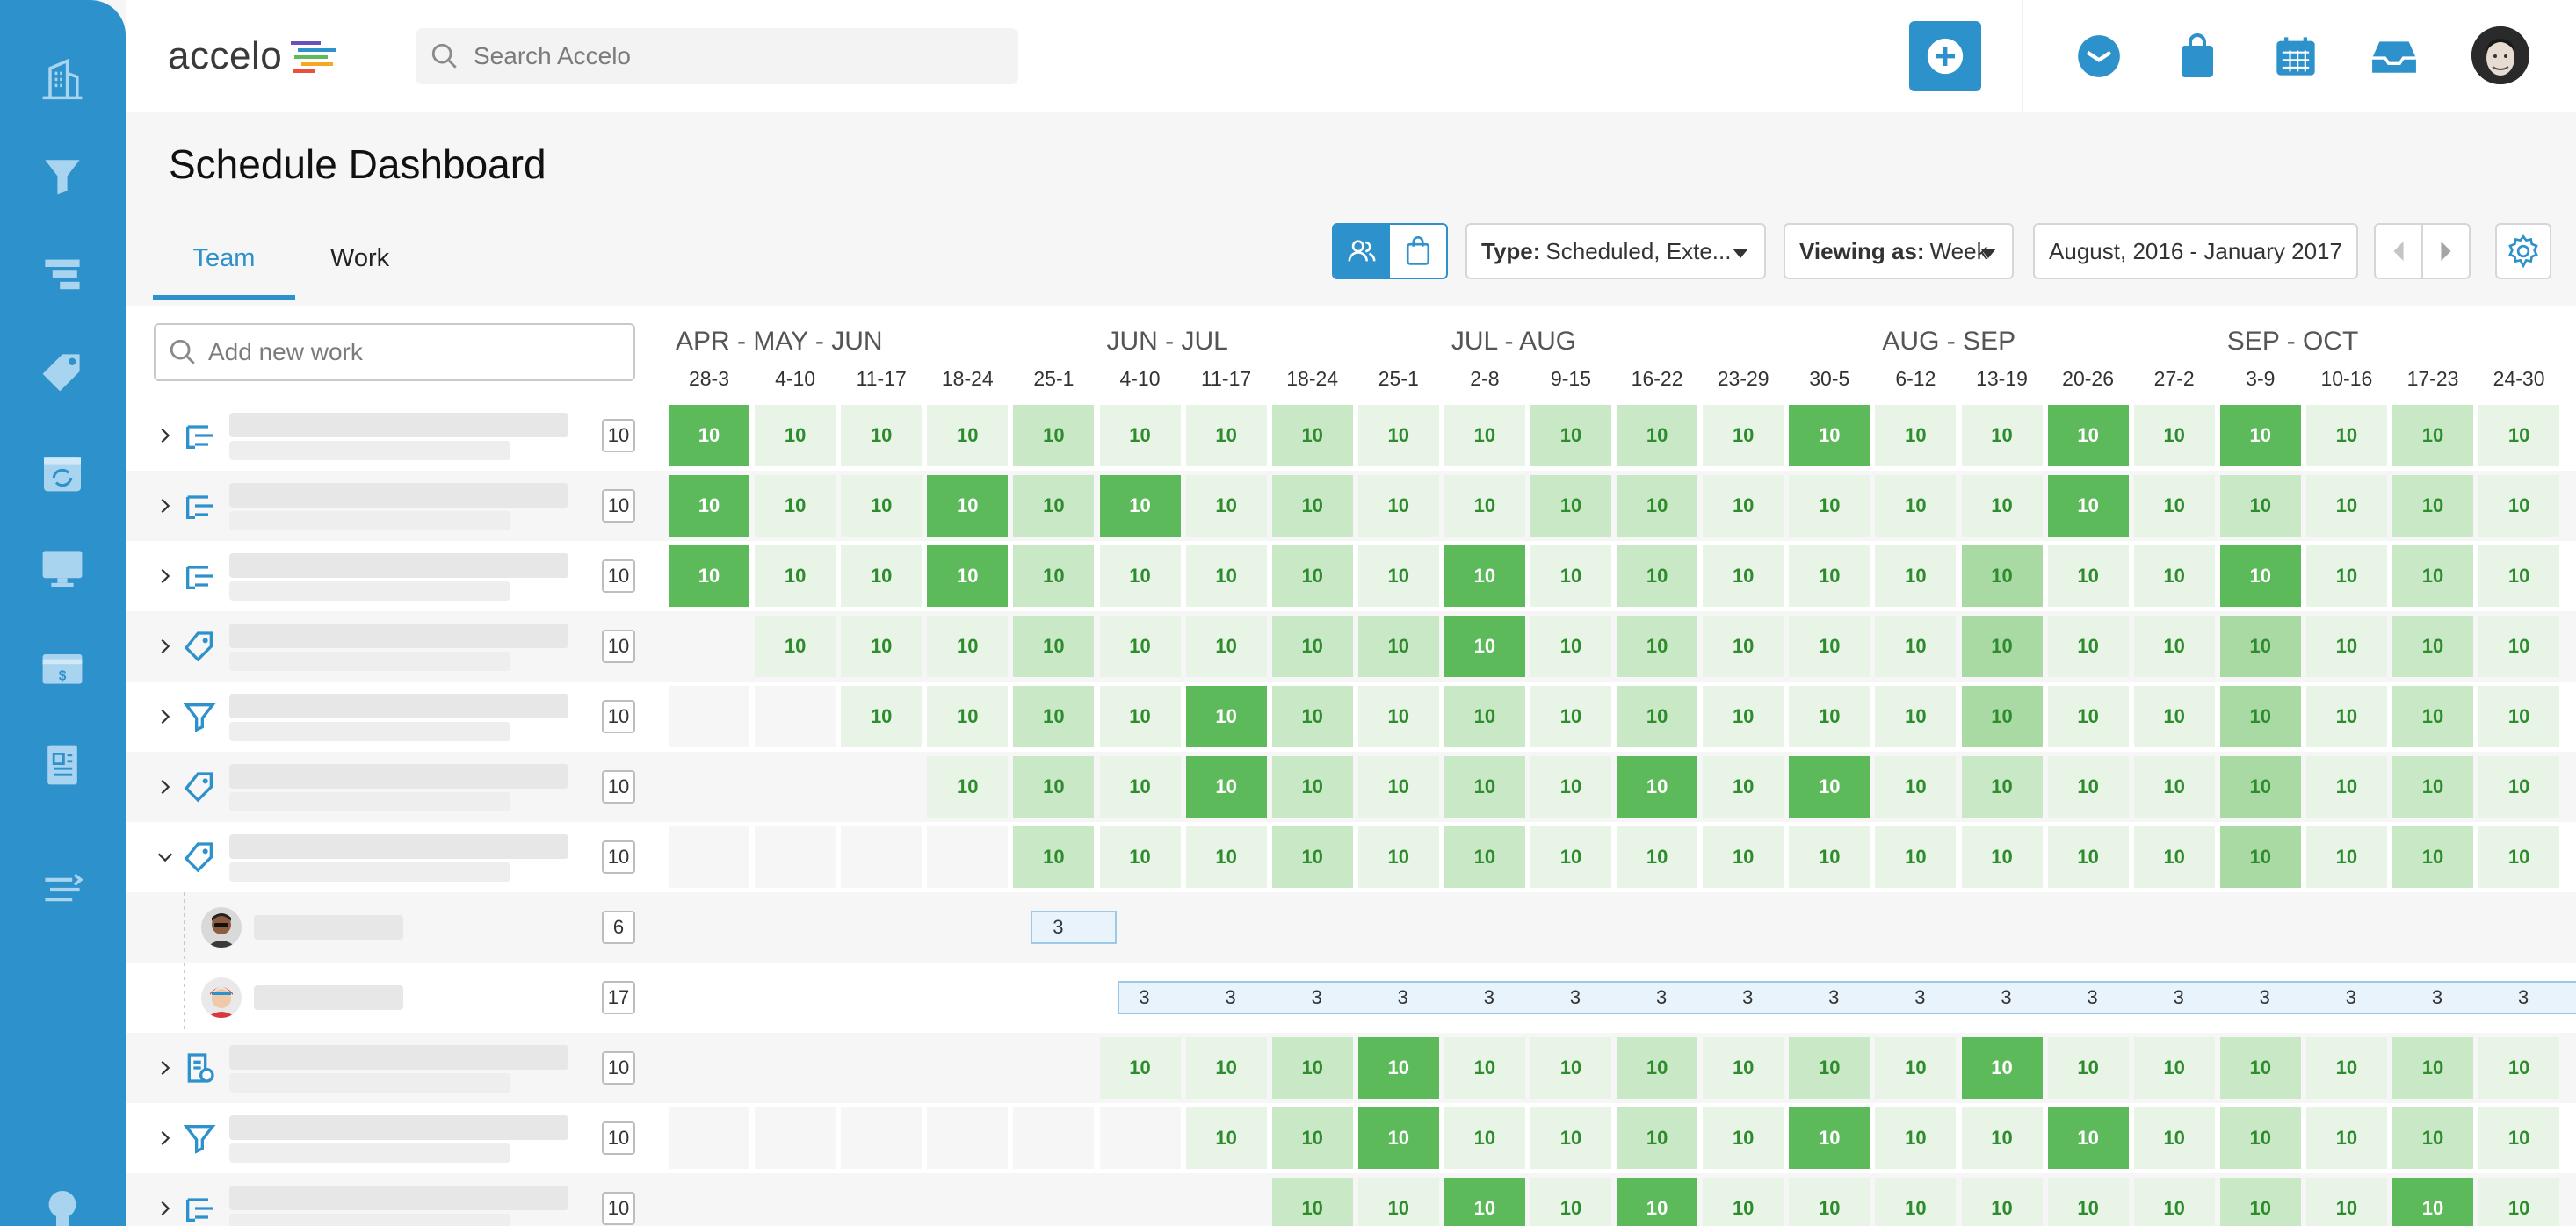  Describe the element at coordinates (394, 717) in the screenshot. I see `work-row: 10` at that location.